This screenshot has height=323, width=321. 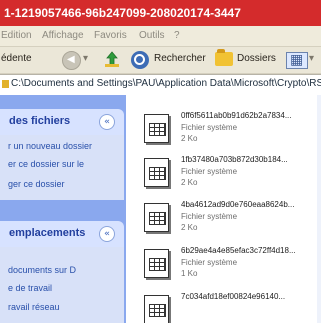 I want to click on folder-up-icon, so click(x=112, y=59).